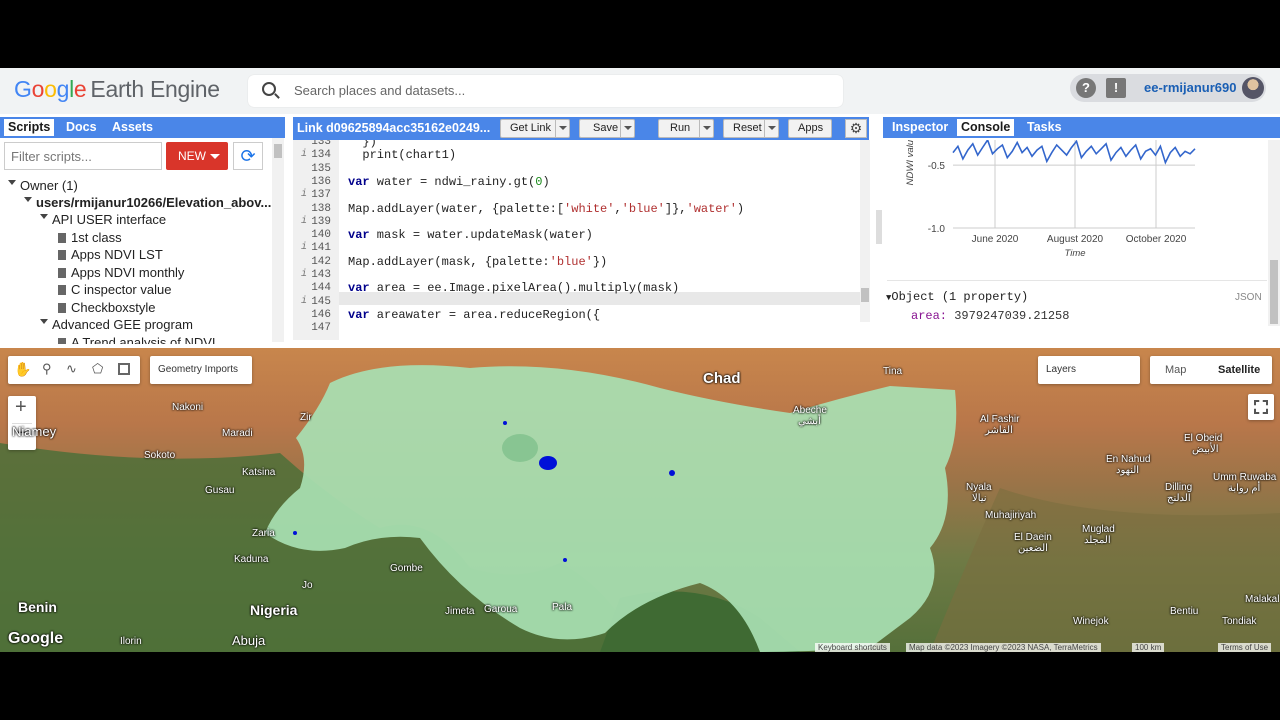 The height and width of the screenshot is (720, 1280). What do you see at coordinates (1044, 127) in the screenshot?
I see `tab-tasks: Tasks` at bounding box center [1044, 127].